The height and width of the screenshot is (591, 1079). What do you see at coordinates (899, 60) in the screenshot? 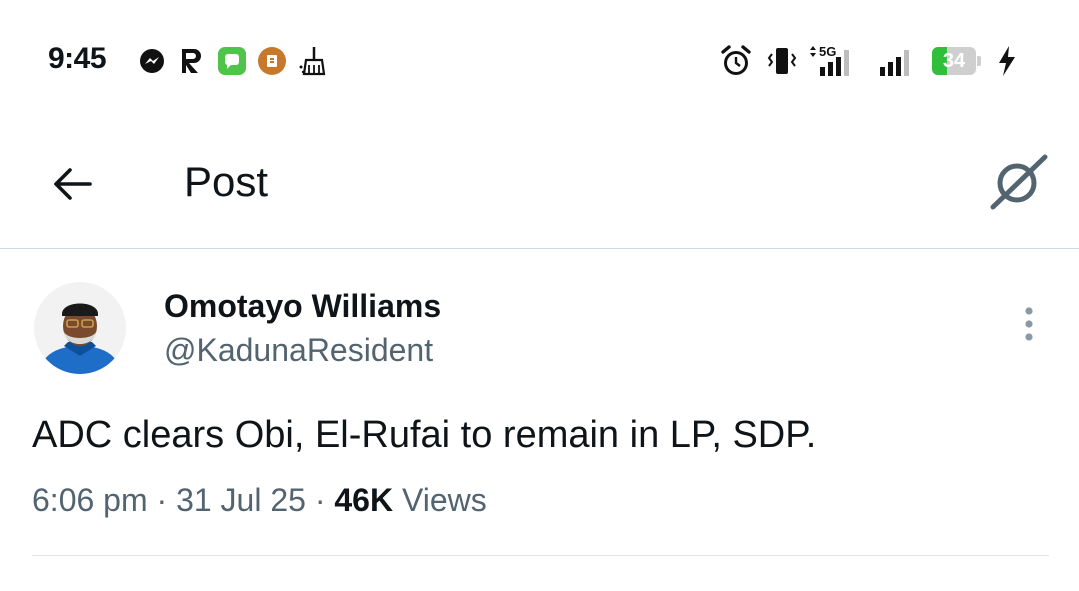
I see `signal-icon` at bounding box center [899, 60].